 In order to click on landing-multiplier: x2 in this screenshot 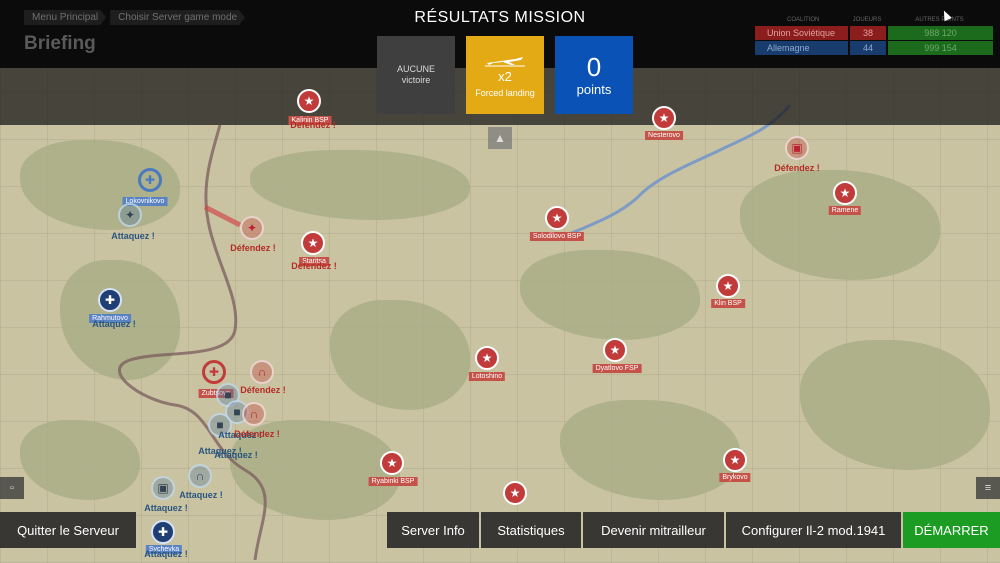, I will do `click(505, 76)`.